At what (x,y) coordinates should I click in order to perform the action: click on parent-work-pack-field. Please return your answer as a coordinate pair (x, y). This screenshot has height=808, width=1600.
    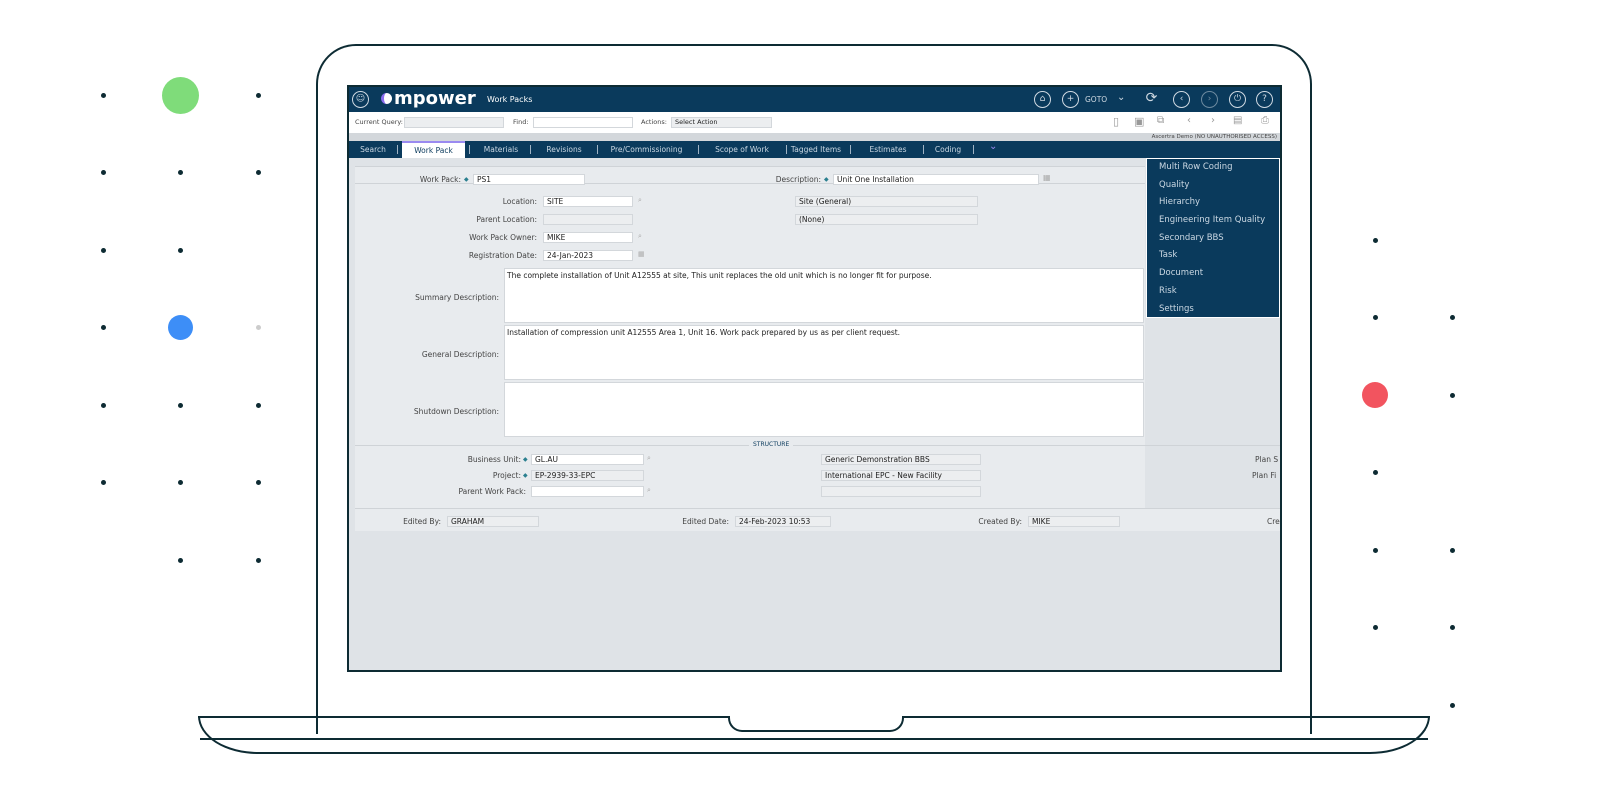
    Looking at the image, I should click on (587, 491).